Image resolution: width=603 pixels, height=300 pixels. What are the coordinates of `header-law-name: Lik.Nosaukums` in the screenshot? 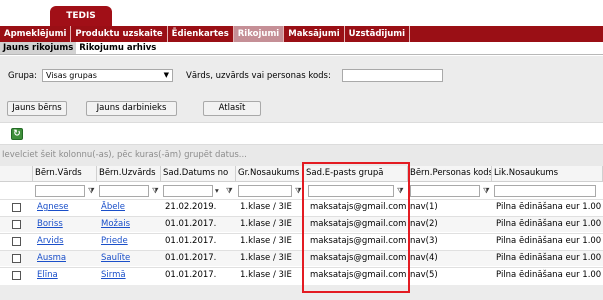 It's located at (547, 174).